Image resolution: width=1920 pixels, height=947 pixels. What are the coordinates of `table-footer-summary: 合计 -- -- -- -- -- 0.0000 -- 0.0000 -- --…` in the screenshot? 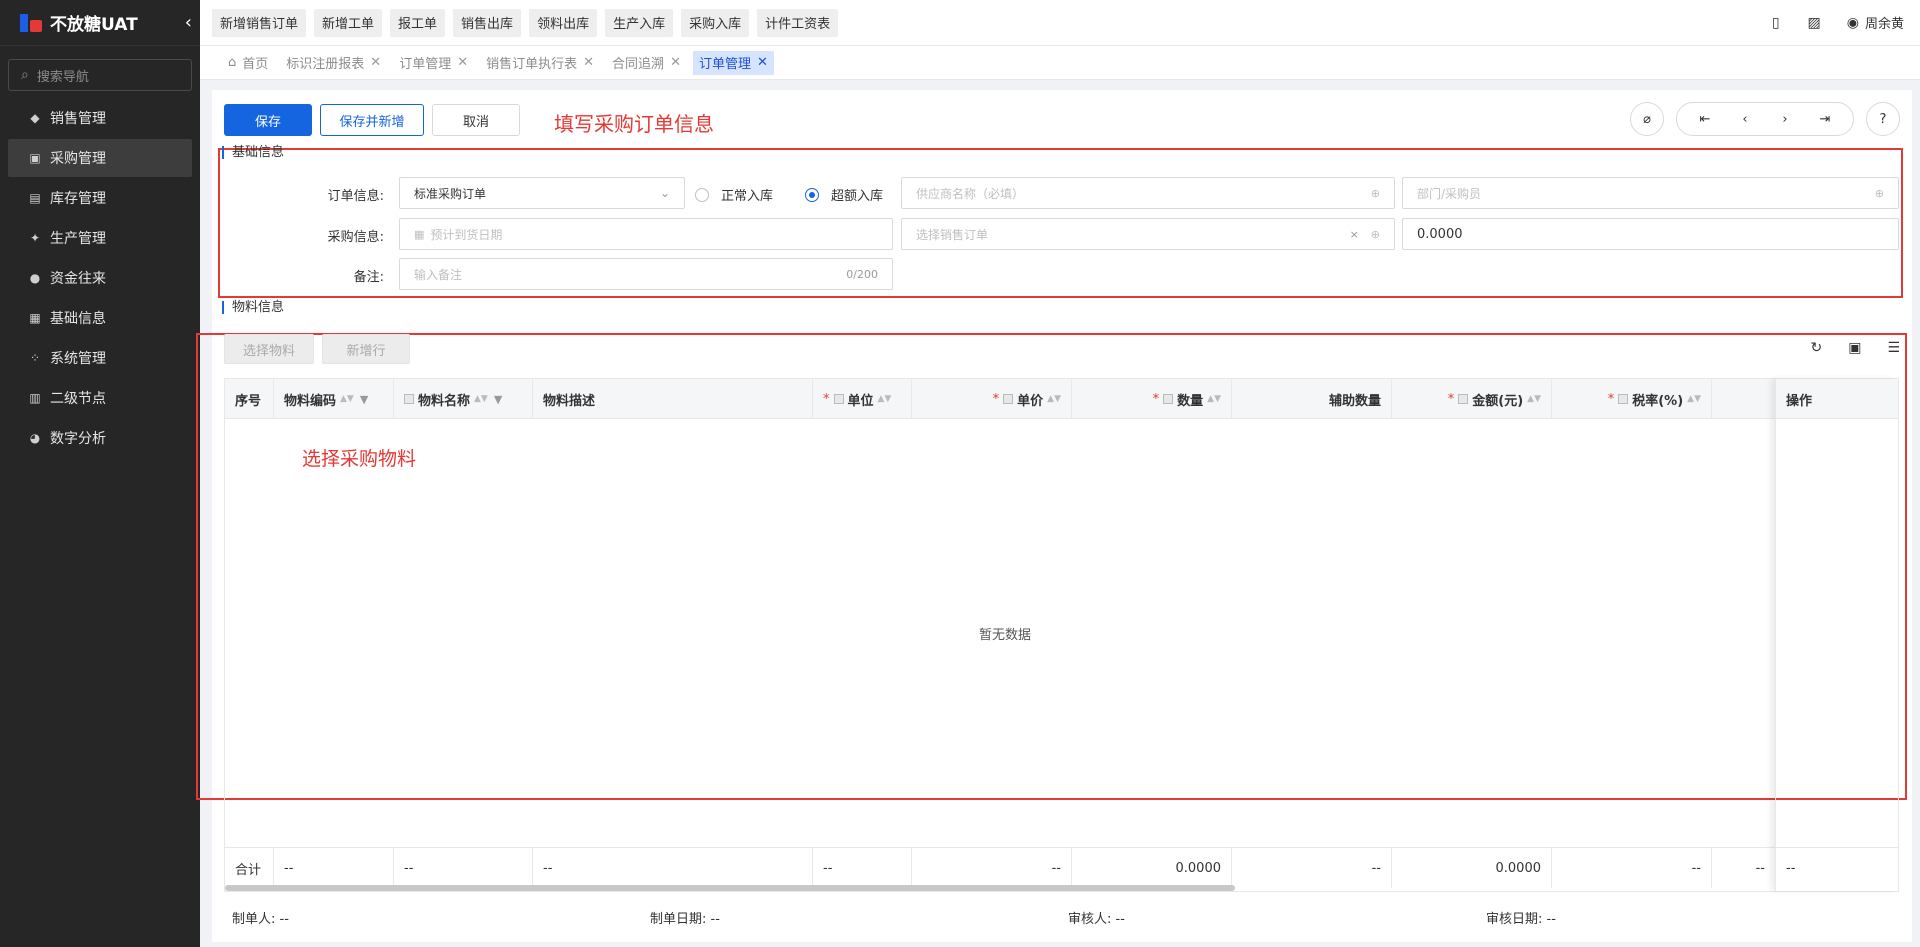 It's located at (1061, 867).